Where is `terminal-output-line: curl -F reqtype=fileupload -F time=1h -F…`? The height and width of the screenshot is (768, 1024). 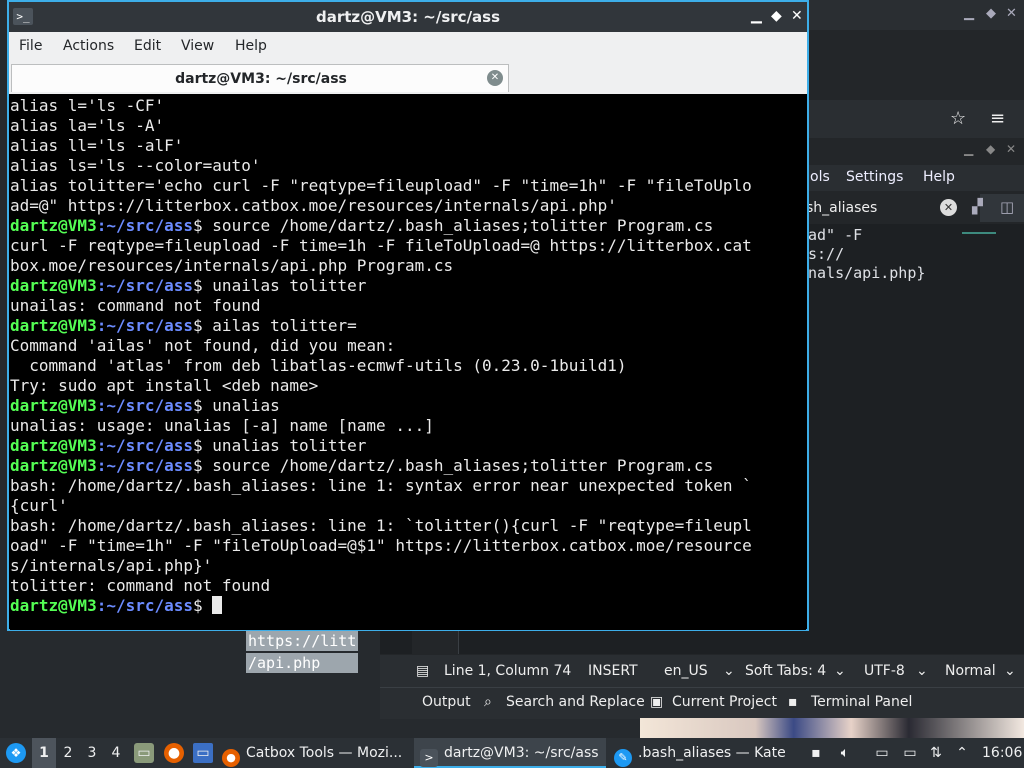 terminal-output-line: curl -F reqtype=fileupload -F time=1h -F… is located at coordinates (408, 246).